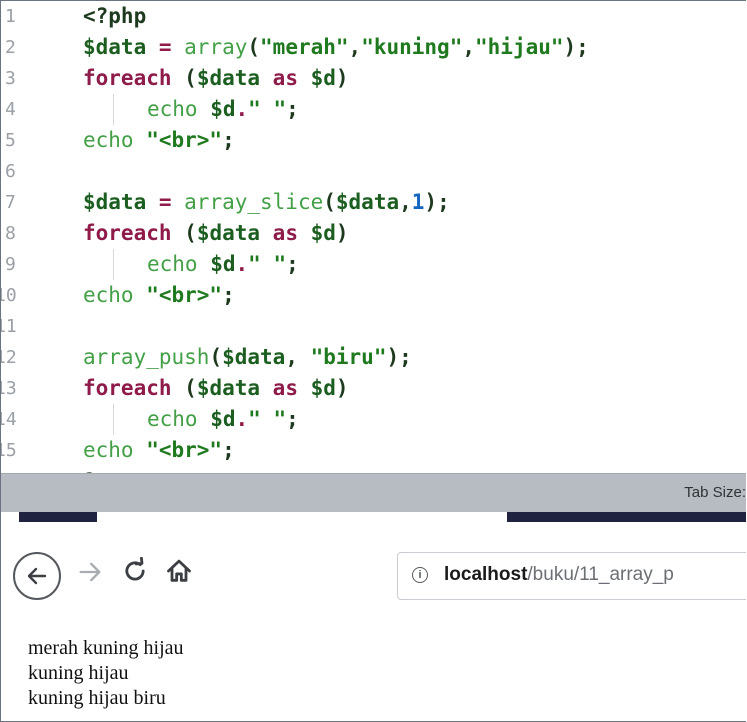 Image resolution: width=747 pixels, height=722 pixels. I want to click on forward-arrow-icon, so click(90, 572).